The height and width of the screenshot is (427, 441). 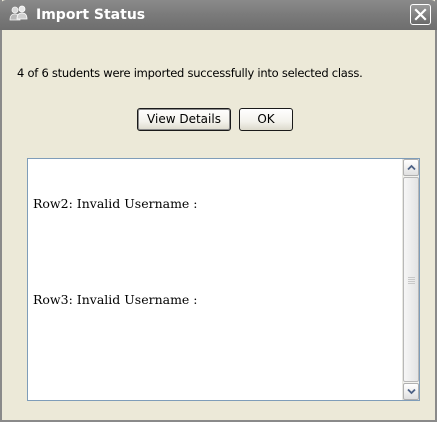 I want to click on people-icon, so click(x=19, y=14).